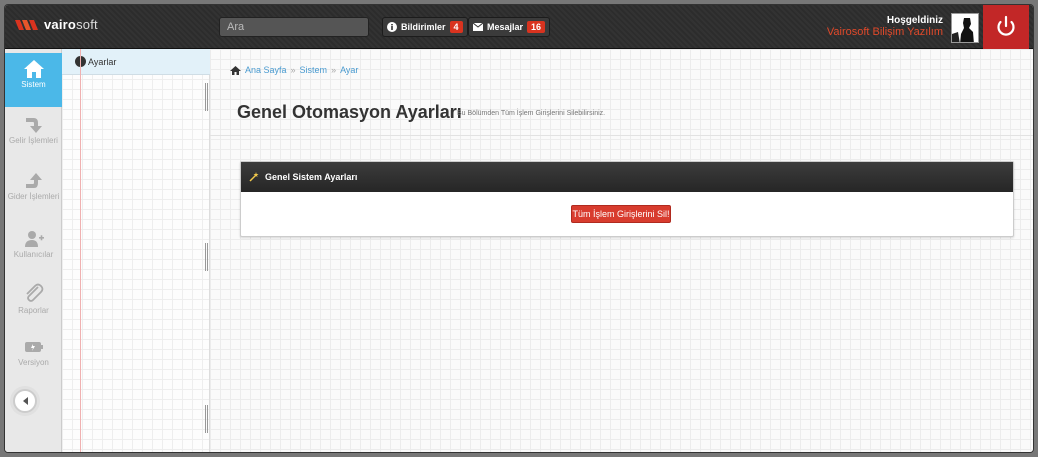 The height and width of the screenshot is (457, 1038). What do you see at coordinates (965, 28) in the screenshot?
I see `avatar` at bounding box center [965, 28].